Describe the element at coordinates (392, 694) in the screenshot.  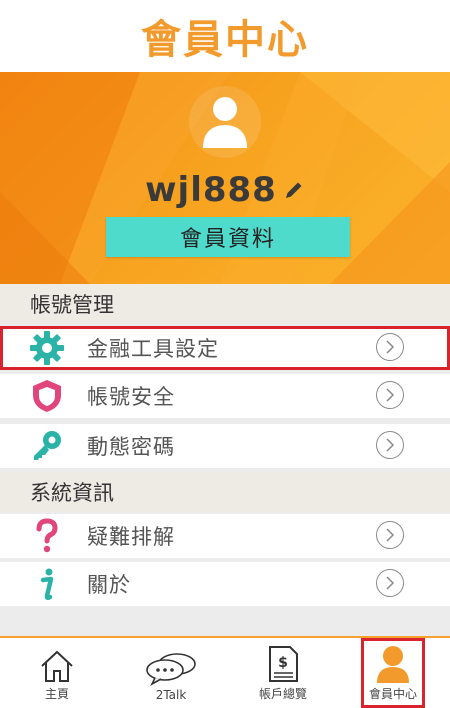
I see `tab-label: 會員中心` at that location.